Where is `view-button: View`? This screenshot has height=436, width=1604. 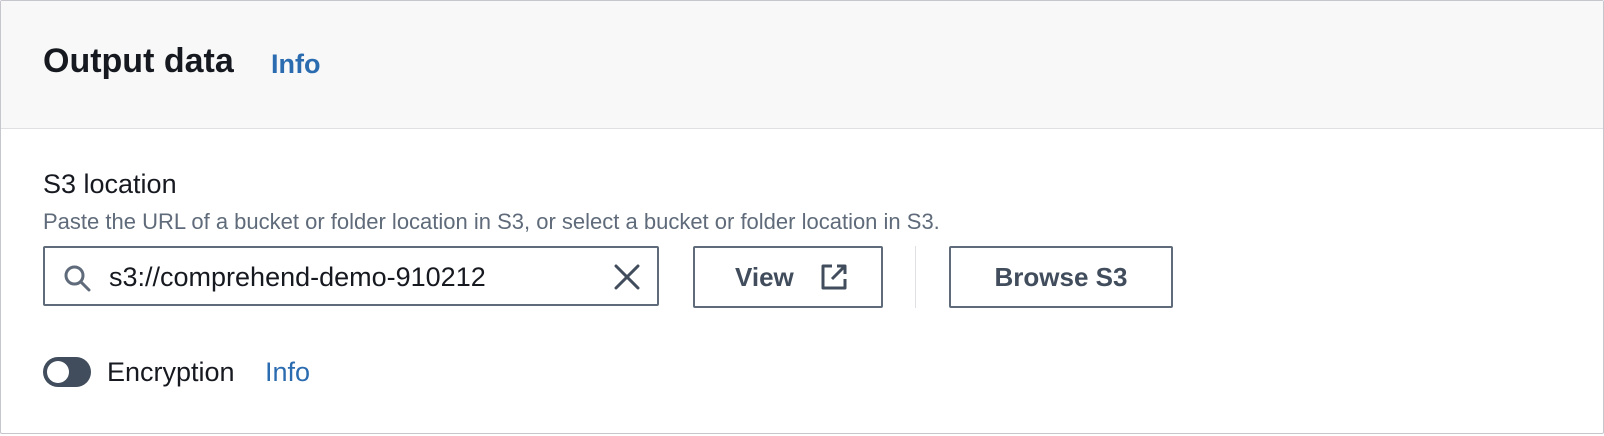 view-button: View is located at coordinates (788, 277).